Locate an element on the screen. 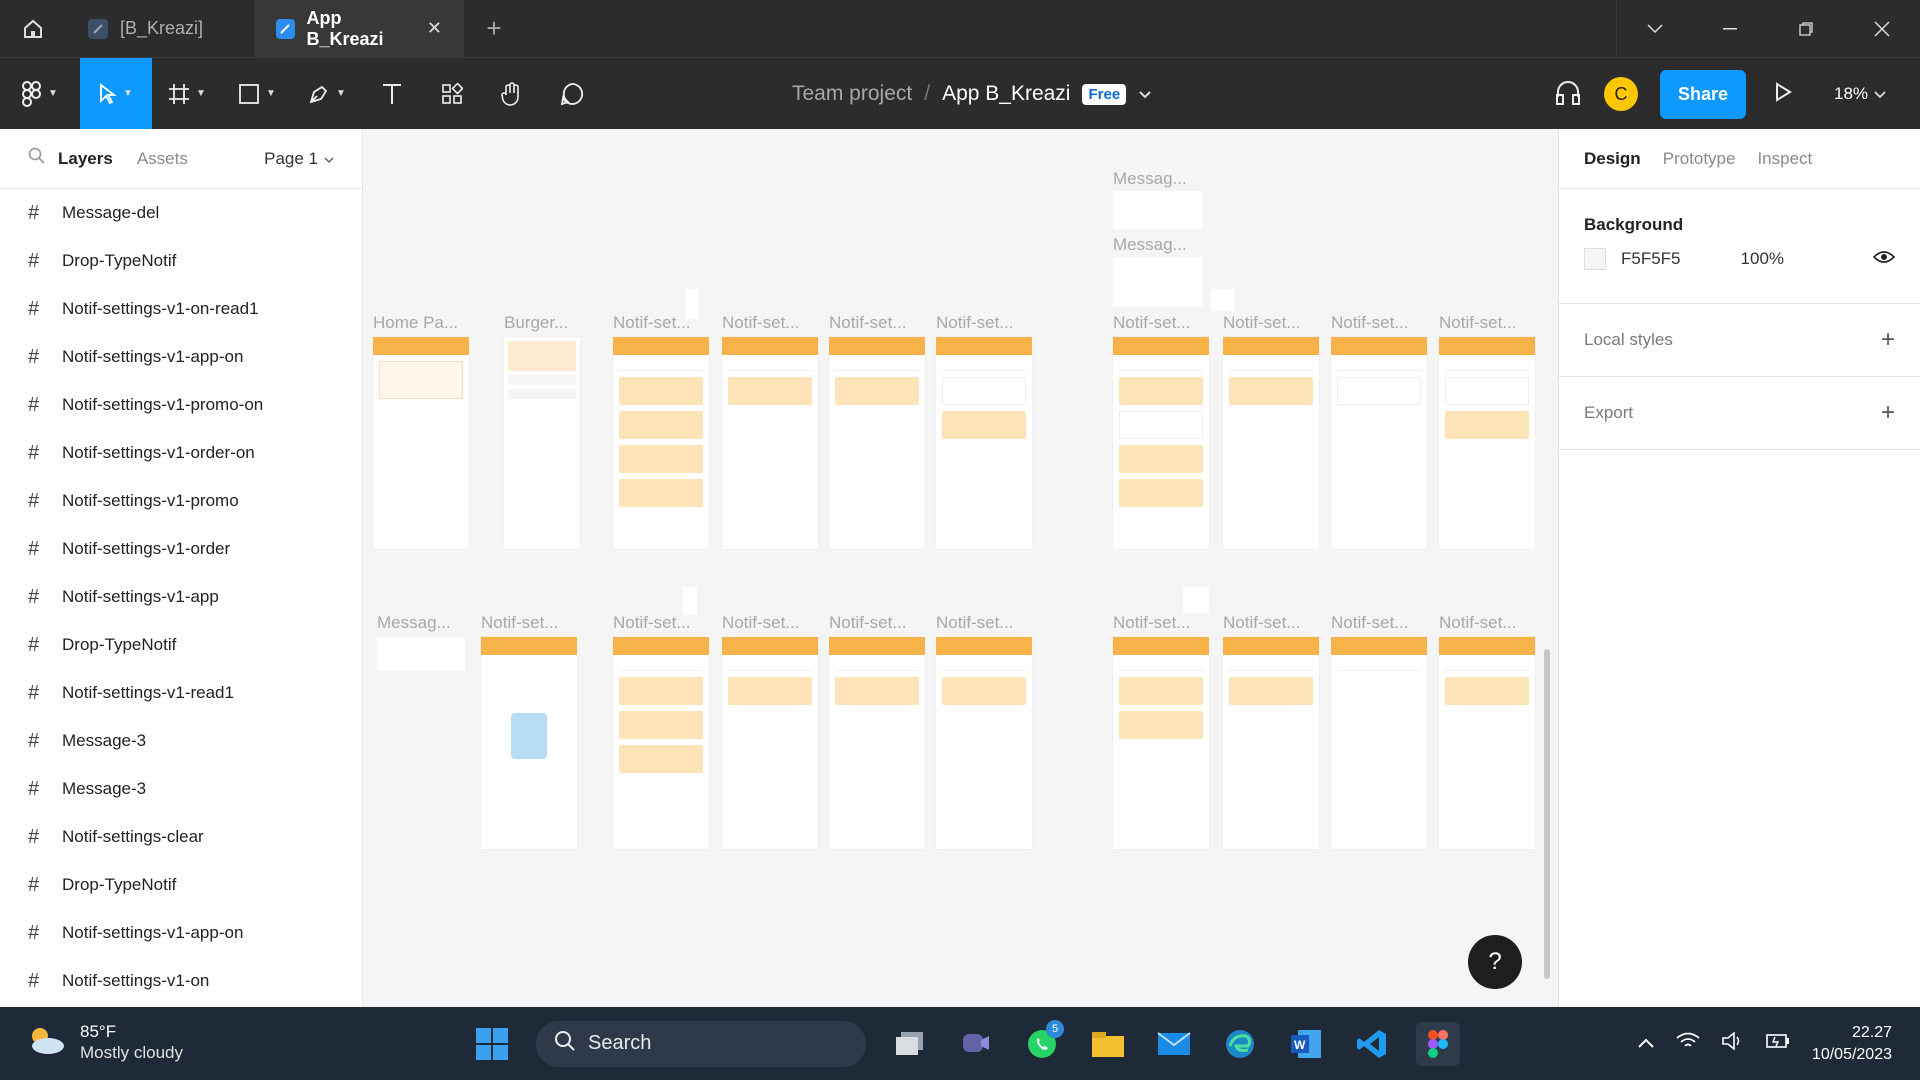 Image resolution: width=1920 pixels, height=1080 pixels. text-tool-button is located at coordinates (392, 94).